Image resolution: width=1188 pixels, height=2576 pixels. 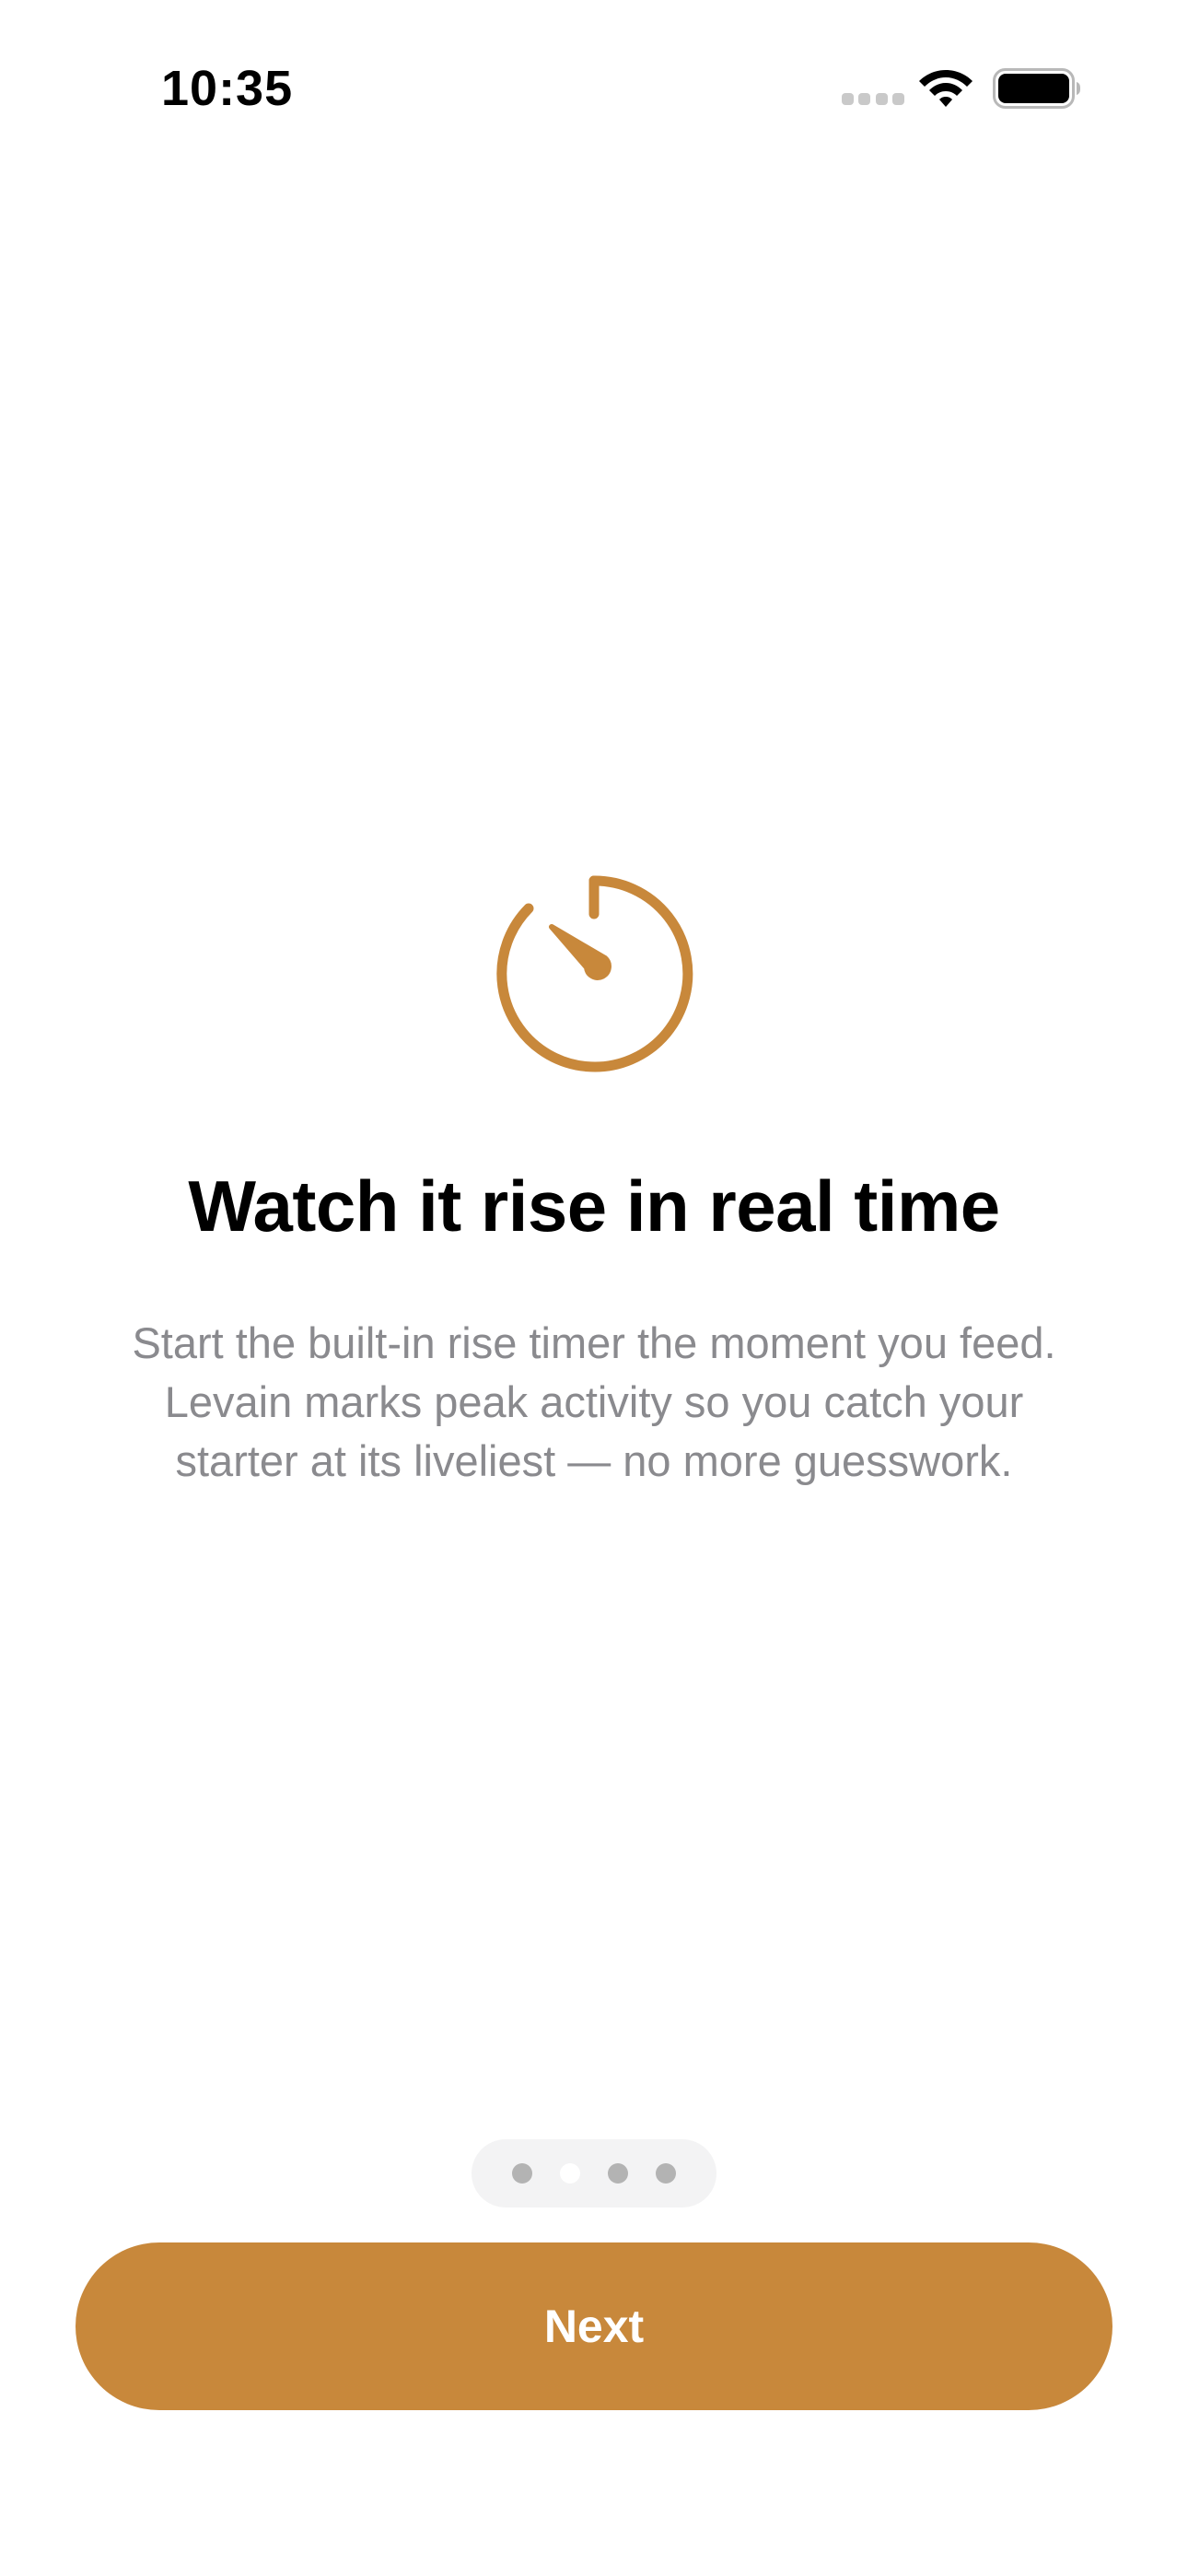 What do you see at coordinates (570, 2173) in the screenshot?
I see `page-dot-current` at bounding box center [570, 2173].